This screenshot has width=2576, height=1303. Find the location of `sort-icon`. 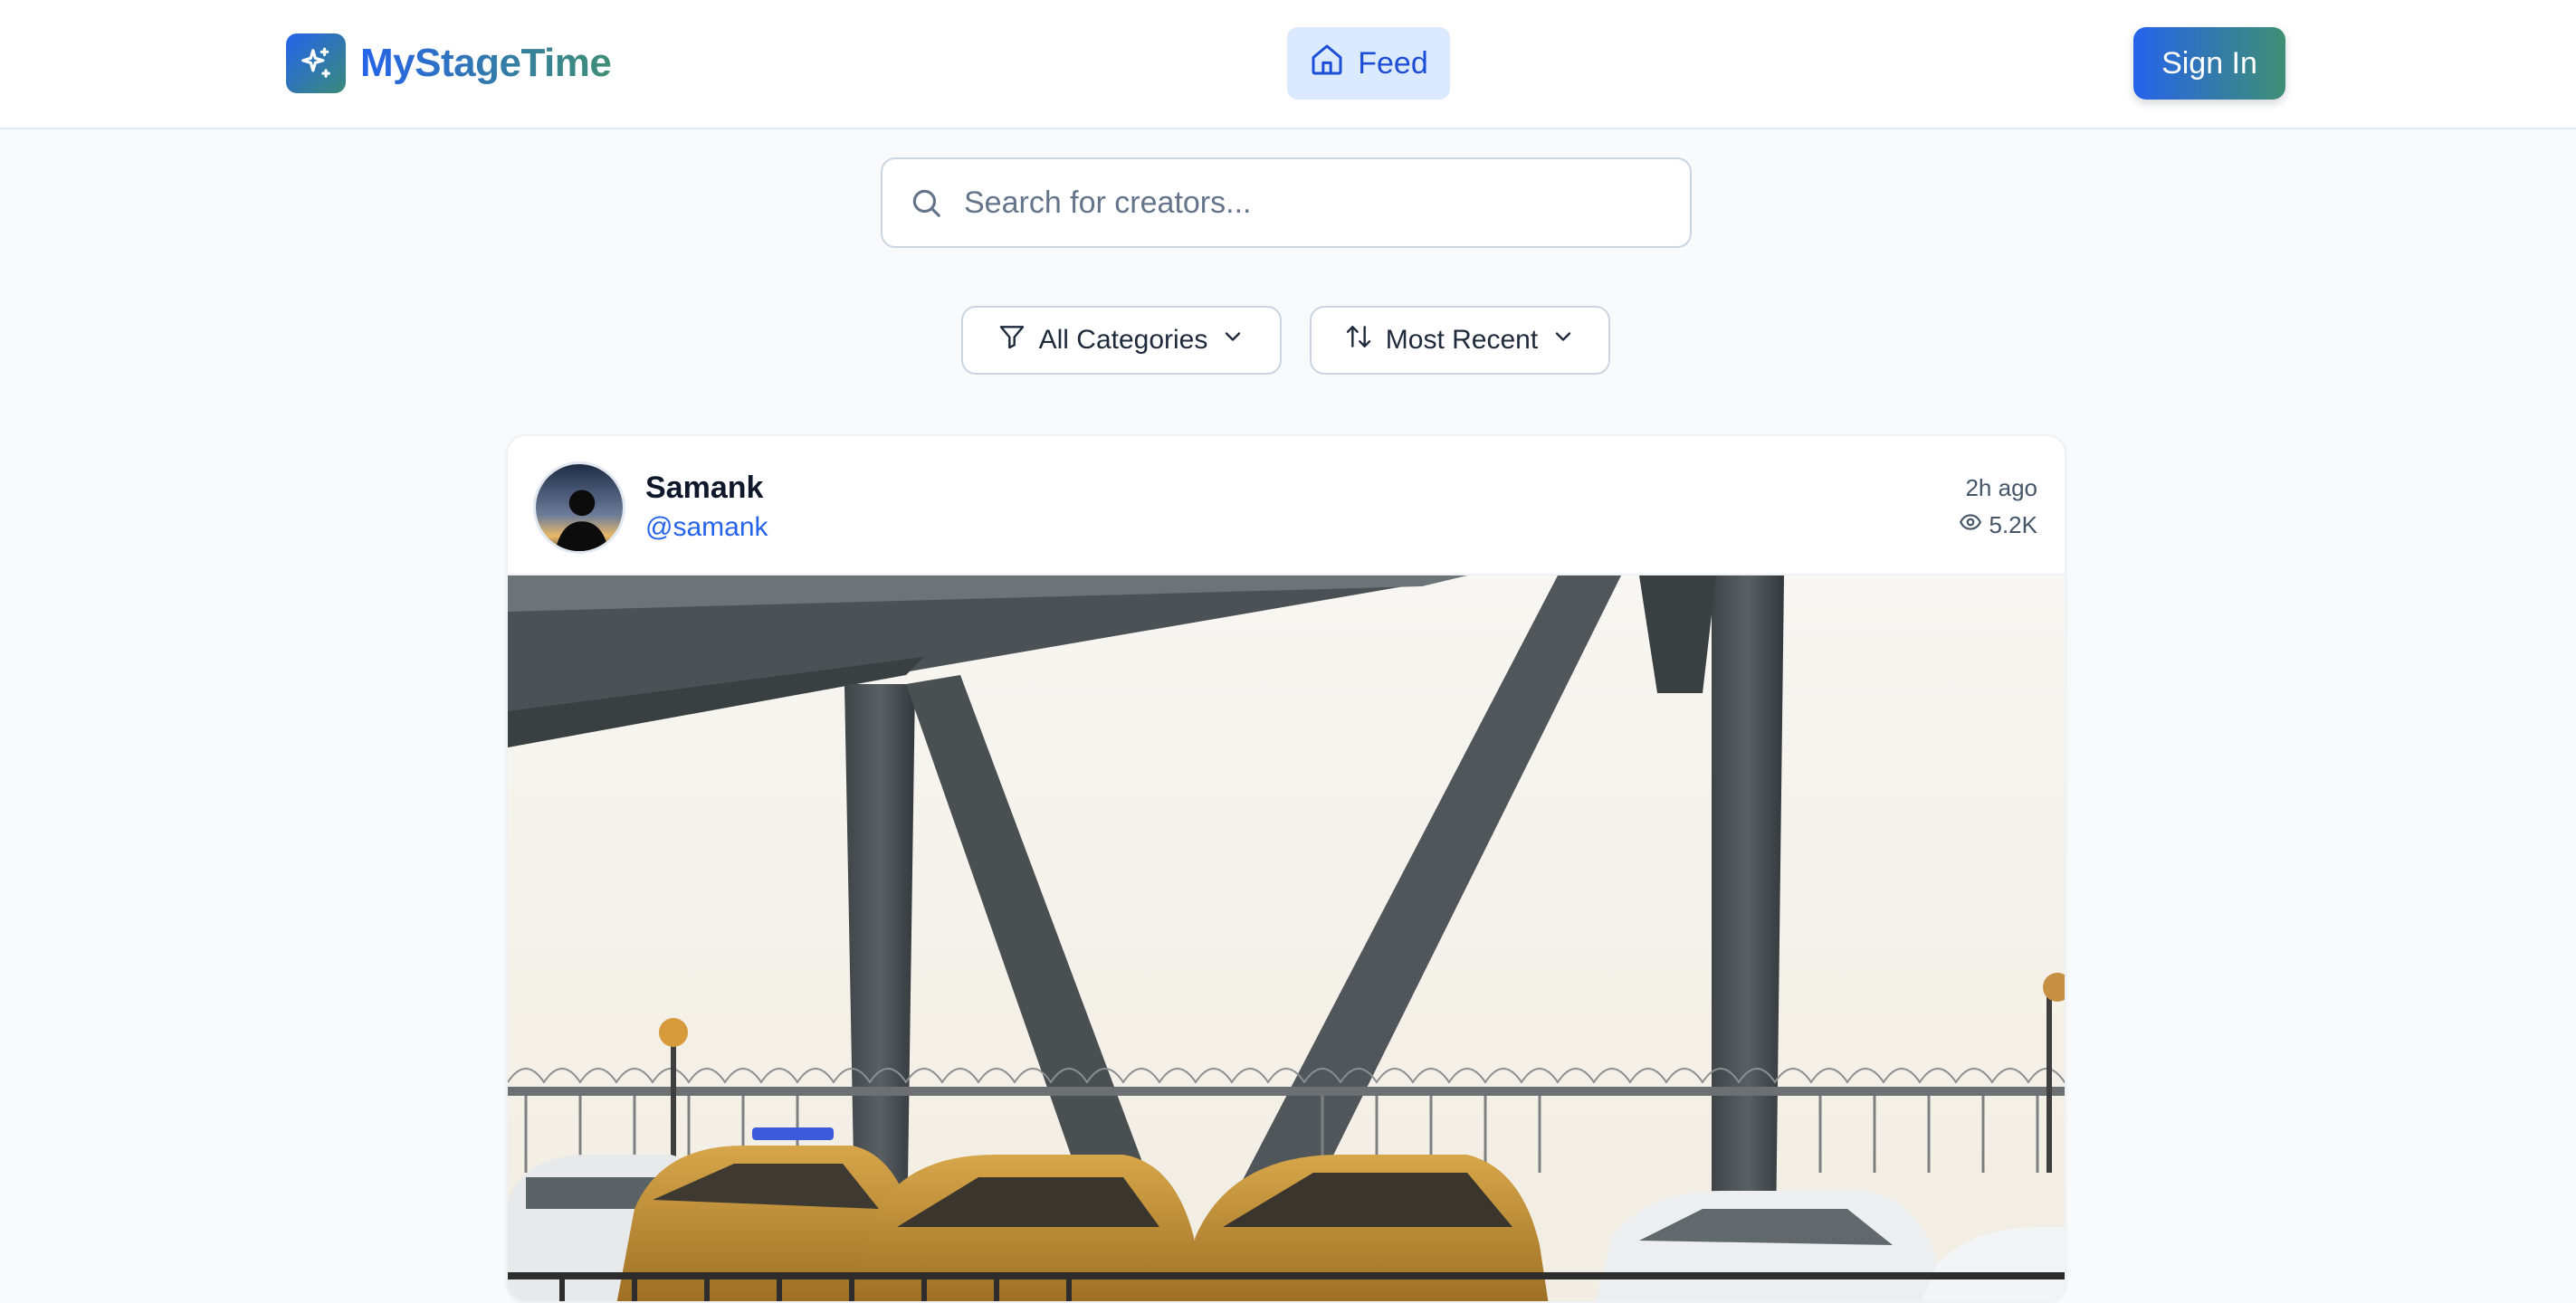

sort-icon is located at coordinates (1358, 340).